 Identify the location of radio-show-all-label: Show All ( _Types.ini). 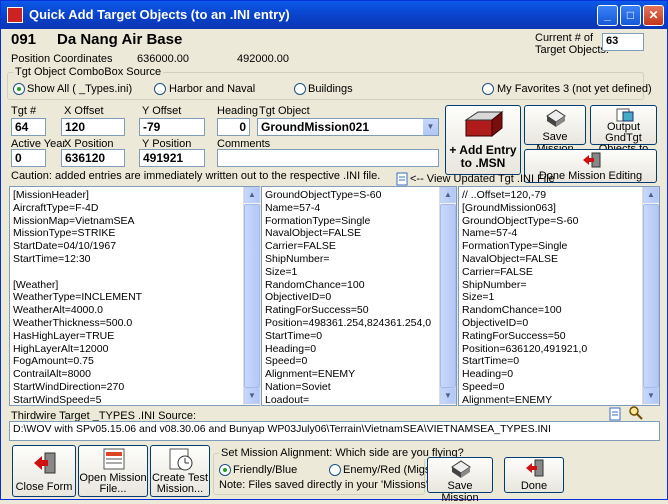
(79, 89).